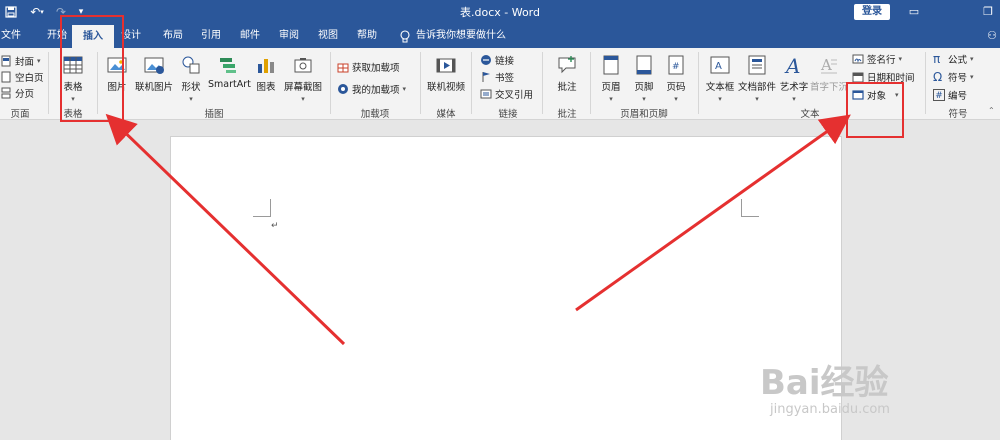  I want to click on watermark-url: jingyan.baidu.com, so click(830, 409).